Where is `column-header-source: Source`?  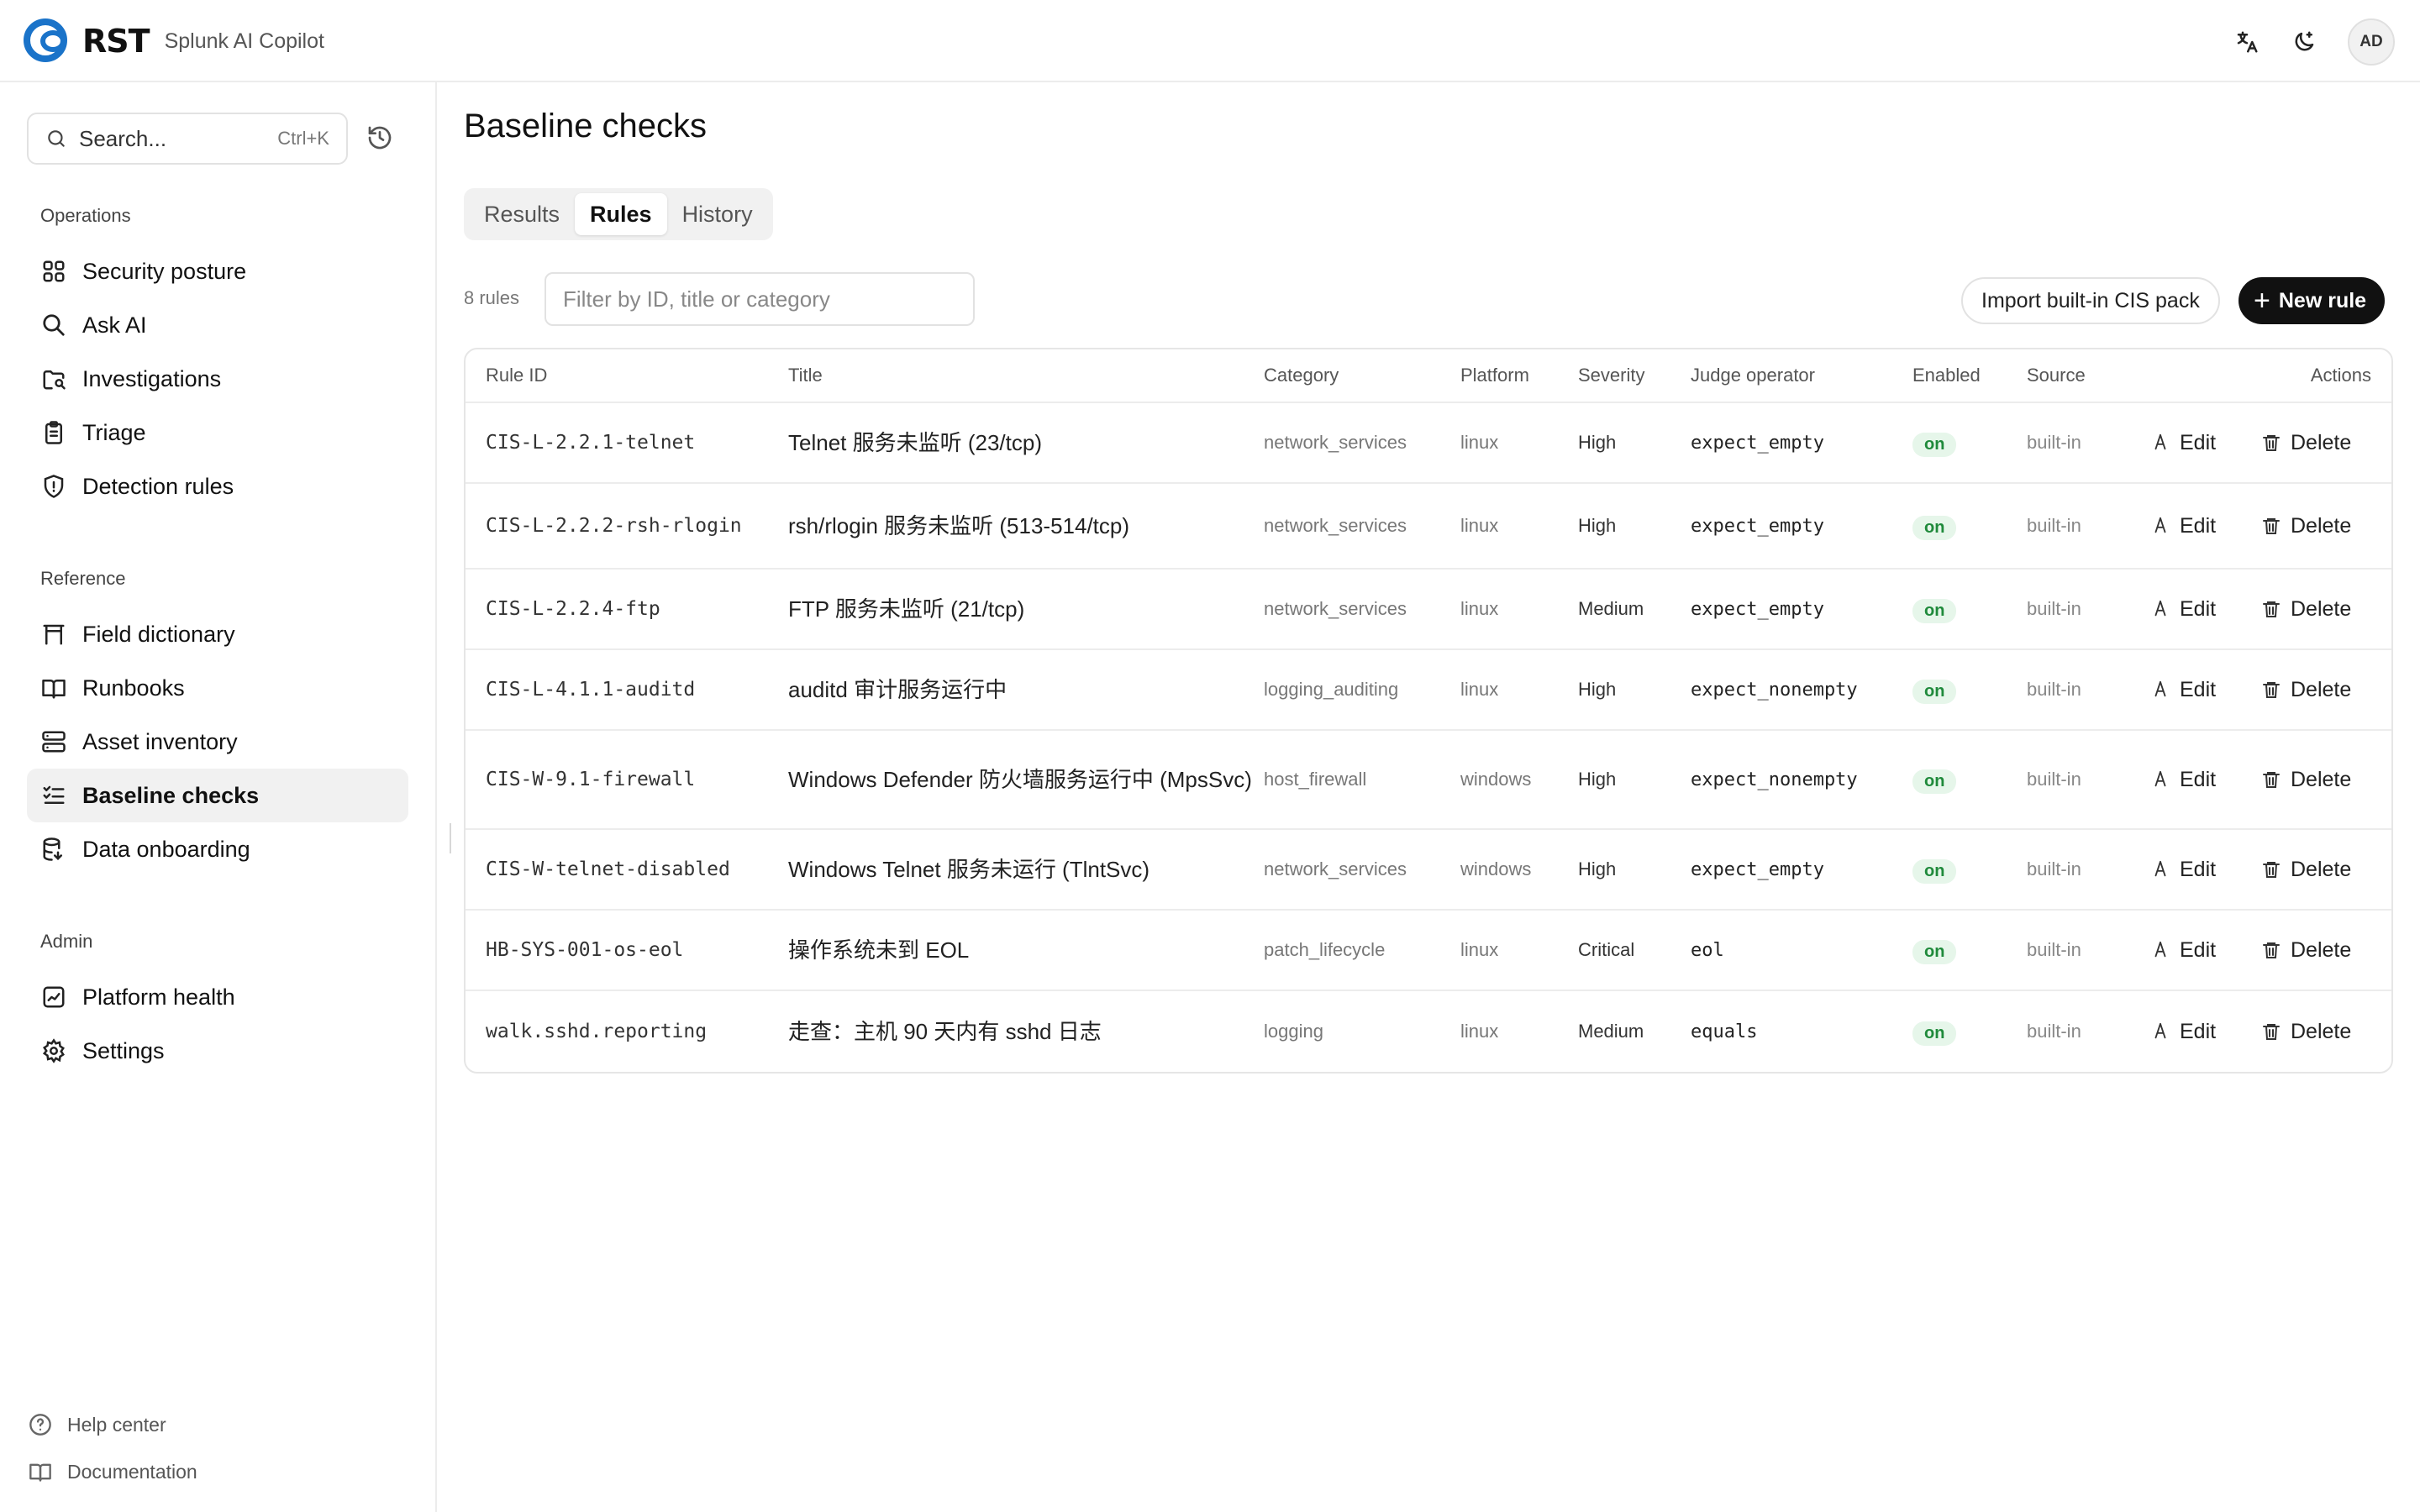 column-header-source: Source is located at coordinates (2056, 375).